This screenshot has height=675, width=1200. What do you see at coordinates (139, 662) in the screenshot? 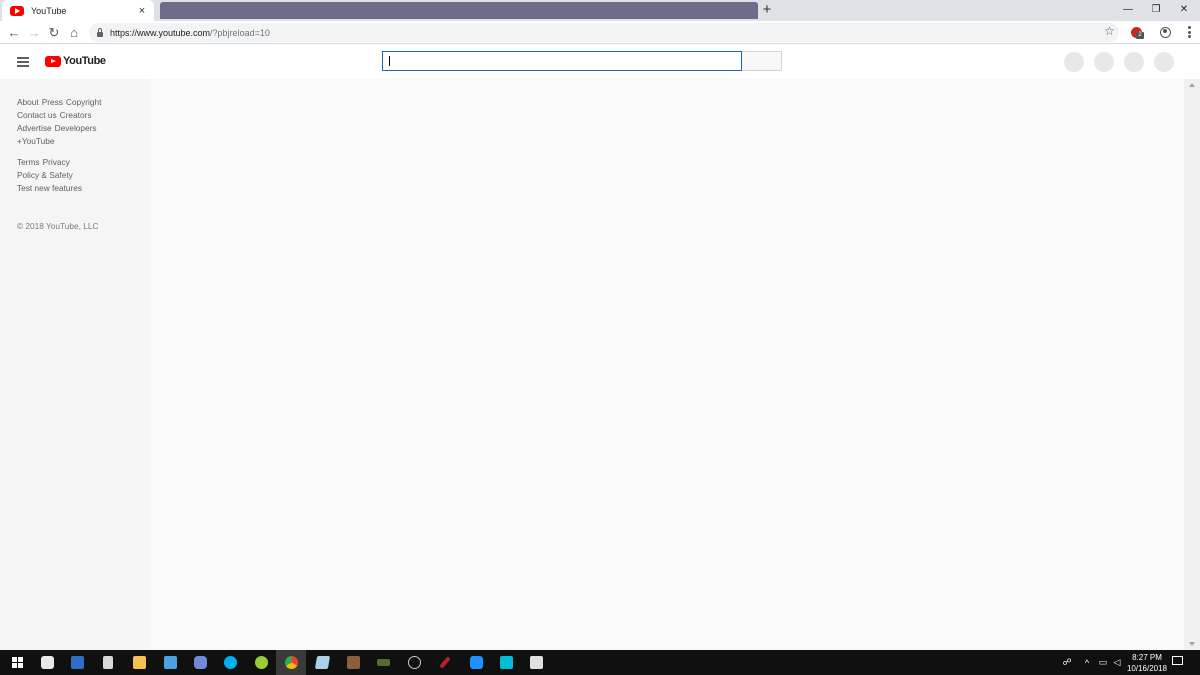
I see `file-explorer-icon` at bounding box center [139, 662].